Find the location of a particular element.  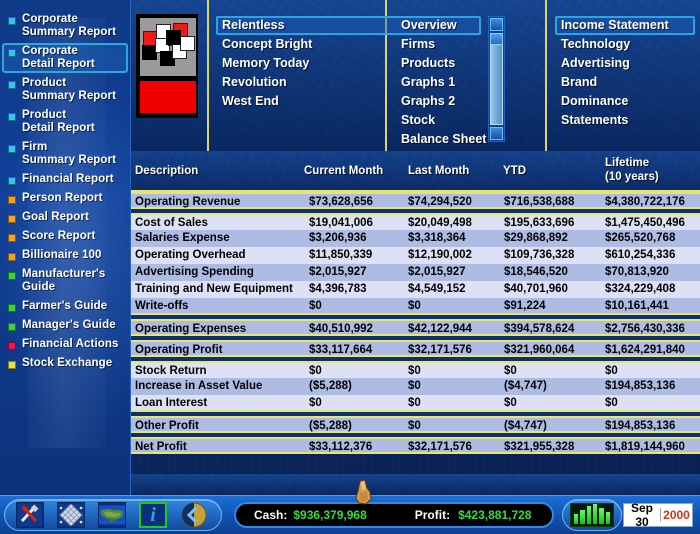

subsections-item-brand: Brand is located at coordinates (625, 82).